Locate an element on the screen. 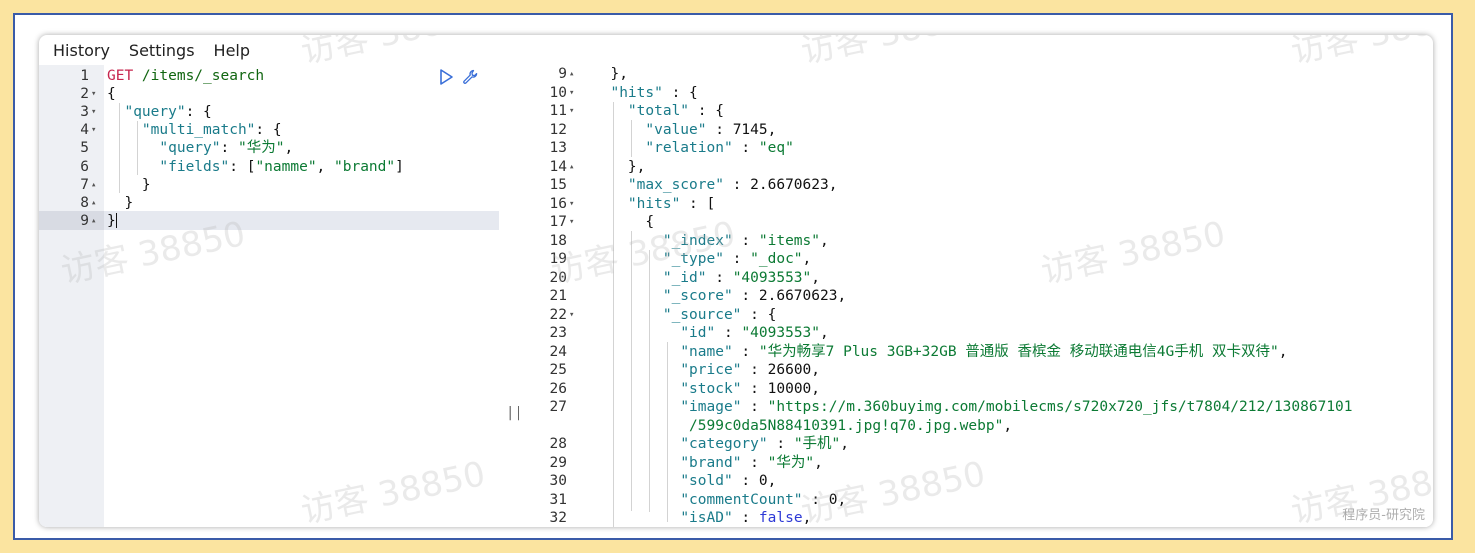 The height and width of the screenshot is (553, 1475). wrench-icon is located at coordinates (470, 77).